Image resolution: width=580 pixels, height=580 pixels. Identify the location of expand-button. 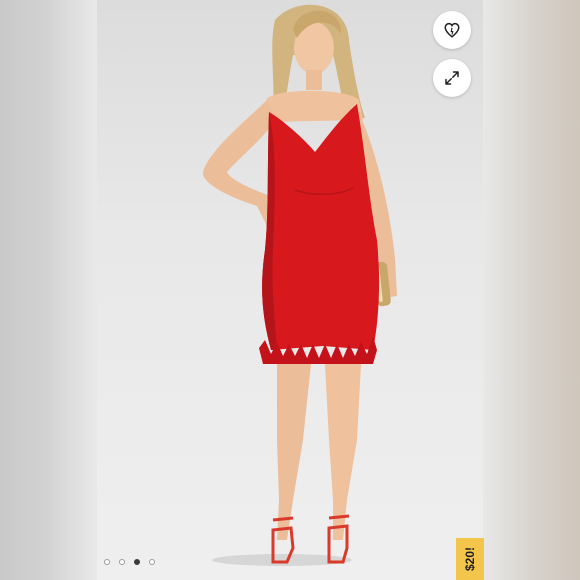
(452, 78).